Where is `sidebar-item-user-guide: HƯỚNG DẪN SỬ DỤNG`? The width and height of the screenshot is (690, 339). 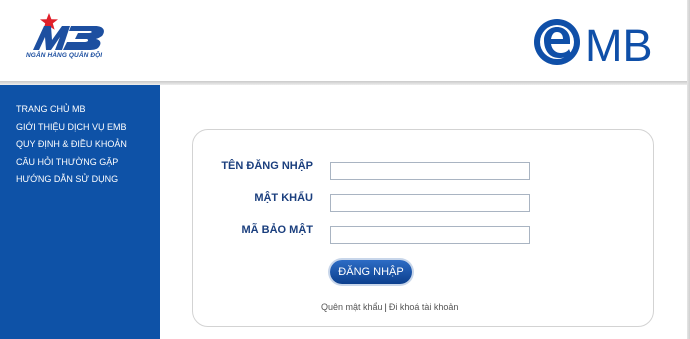
sidebar-item-user-guide: HƯỚNG DẪN SỬ DỤNG is located at coordinates (71, 180).